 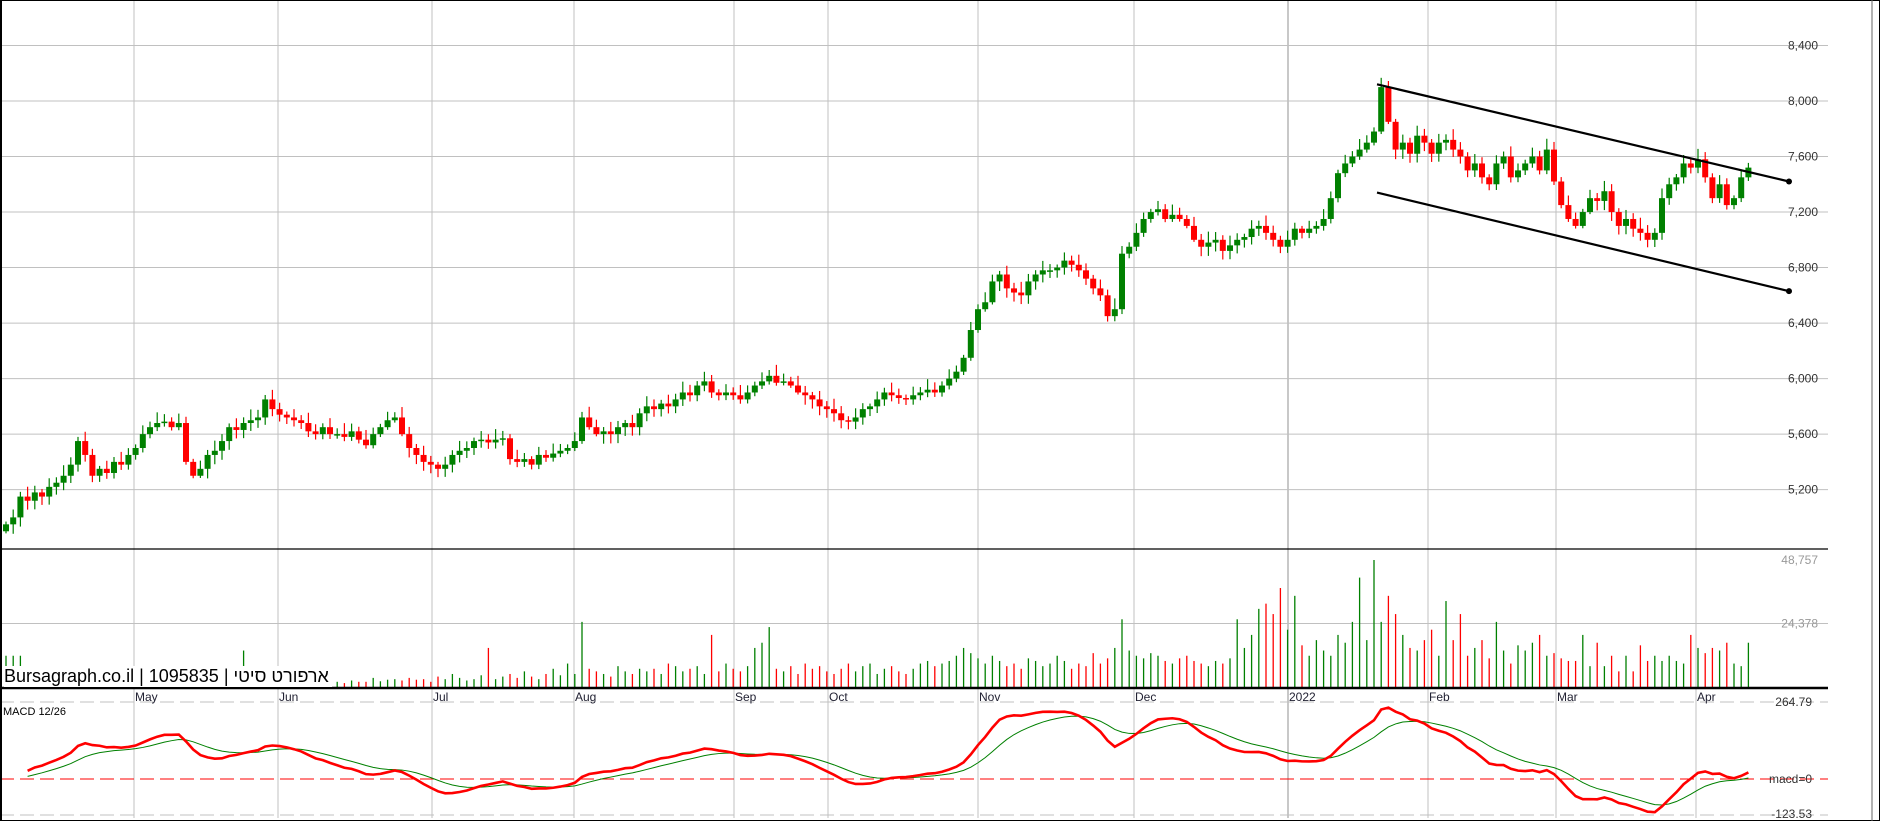 What do you see at coordinates (1789, 181) in the screenshot?
I see `trendline-handle-upper` at bounding box center [1789, 181].